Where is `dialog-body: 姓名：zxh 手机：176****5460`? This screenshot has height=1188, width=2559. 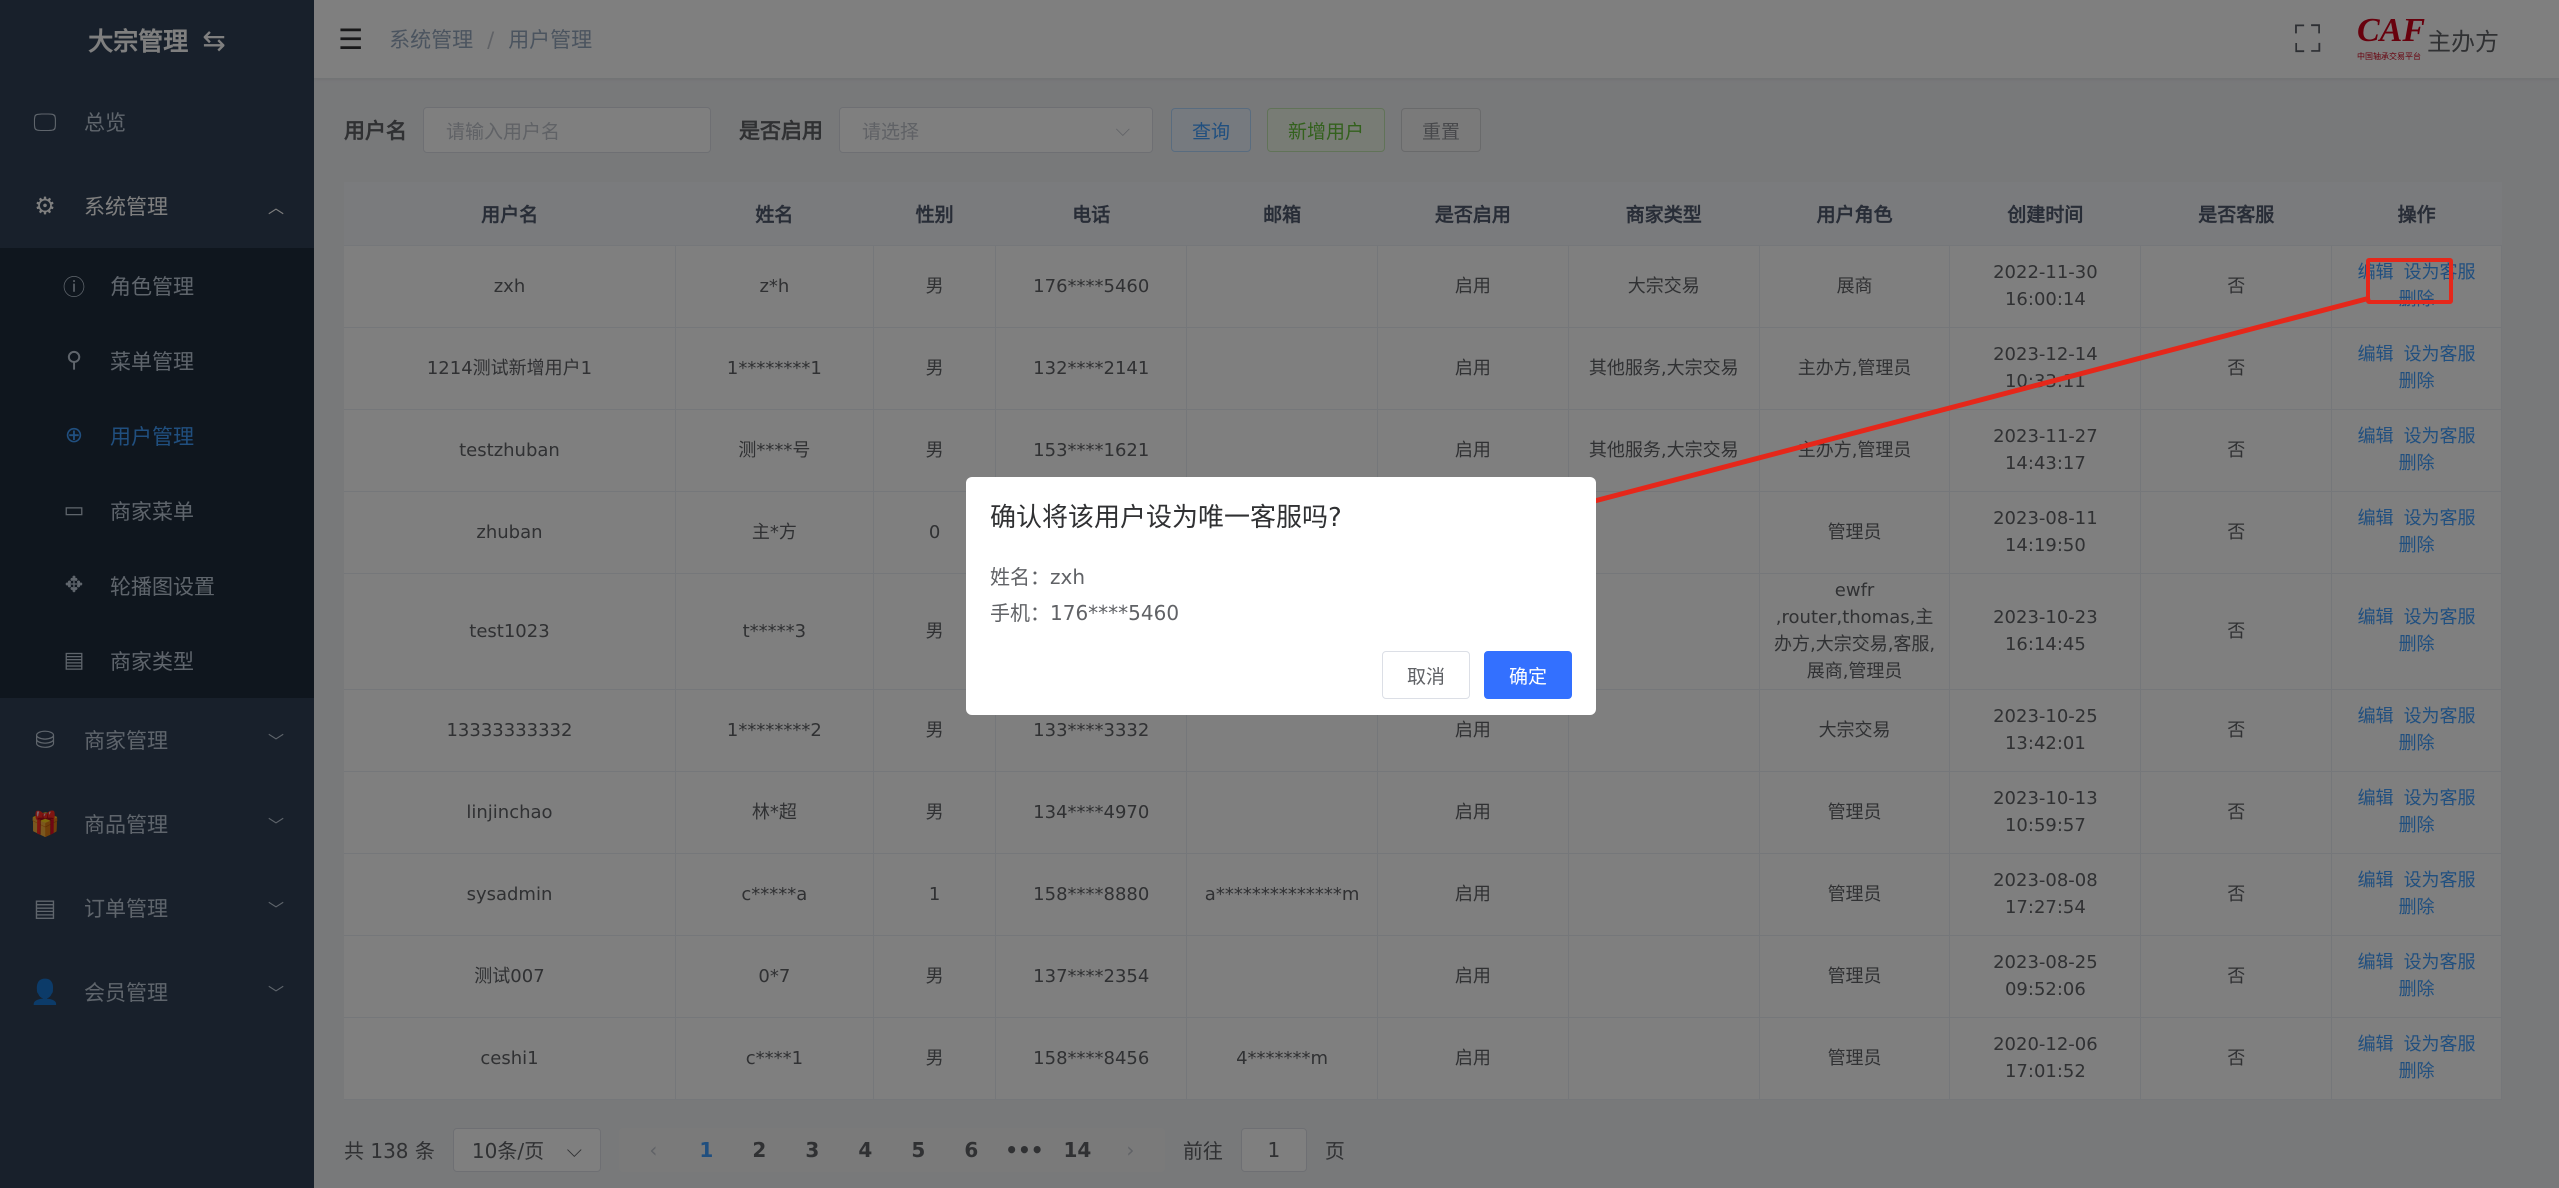
dialog-body: 姓名：zxh 手机：176****5460 is located at coordinates (1084, 595).